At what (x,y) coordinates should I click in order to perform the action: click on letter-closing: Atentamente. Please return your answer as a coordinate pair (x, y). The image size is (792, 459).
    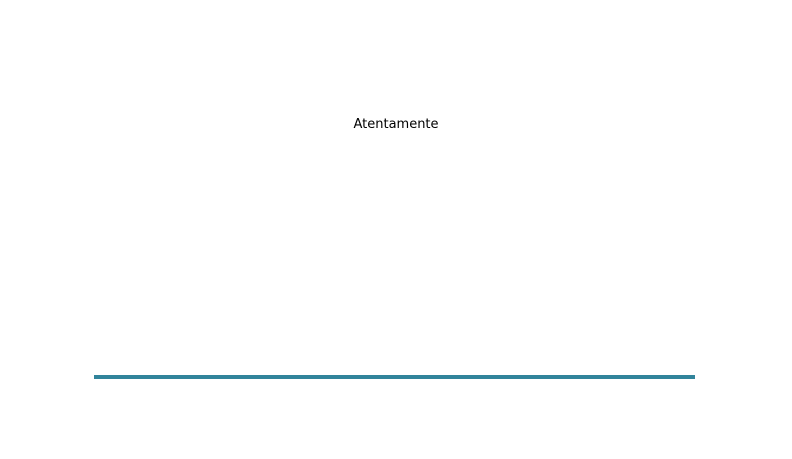
    Looking at the image, I should click on (396, 124).